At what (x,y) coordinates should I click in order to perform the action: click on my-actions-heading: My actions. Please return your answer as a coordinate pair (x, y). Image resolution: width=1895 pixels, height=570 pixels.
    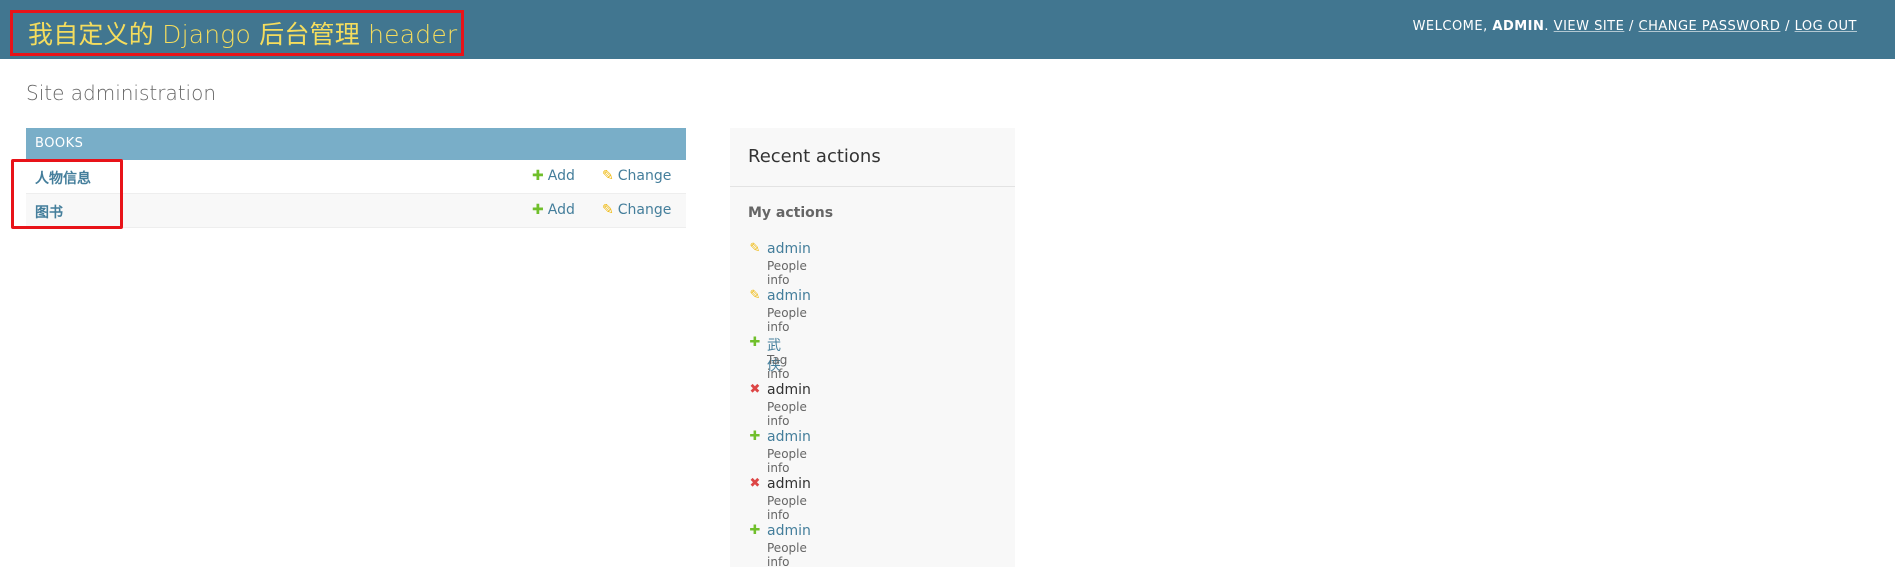
    Looking at the image, I should click on (791, 213).